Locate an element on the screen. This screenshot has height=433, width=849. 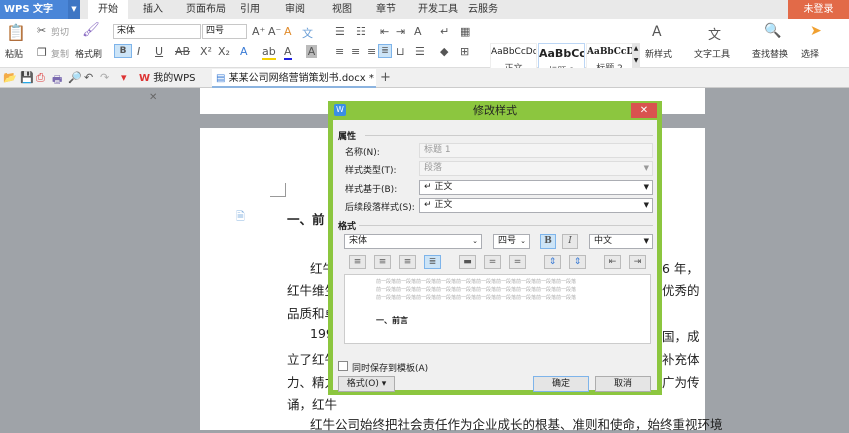
justify-icon: ≣ is located at coordinates (385, 51).